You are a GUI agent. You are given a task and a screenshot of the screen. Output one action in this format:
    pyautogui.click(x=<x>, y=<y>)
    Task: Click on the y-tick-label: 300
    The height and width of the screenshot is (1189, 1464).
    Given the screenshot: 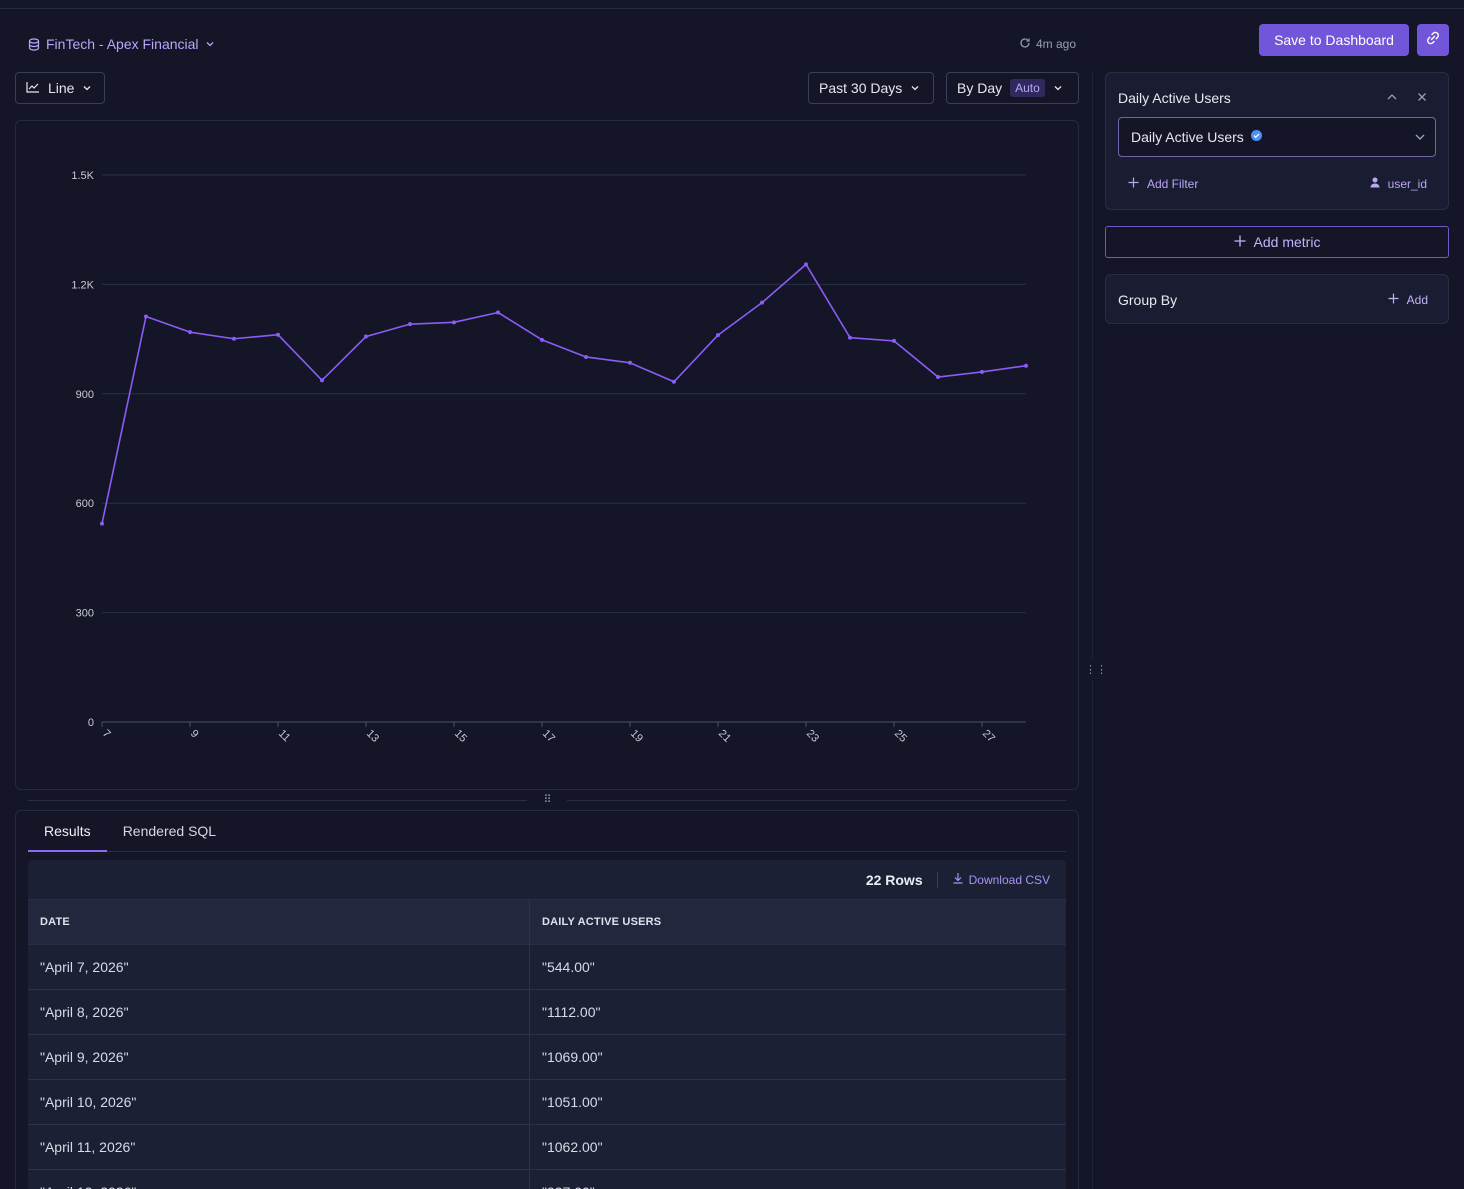 What is the action you would take?
    pyautogui.click(x=85, y=614)
    